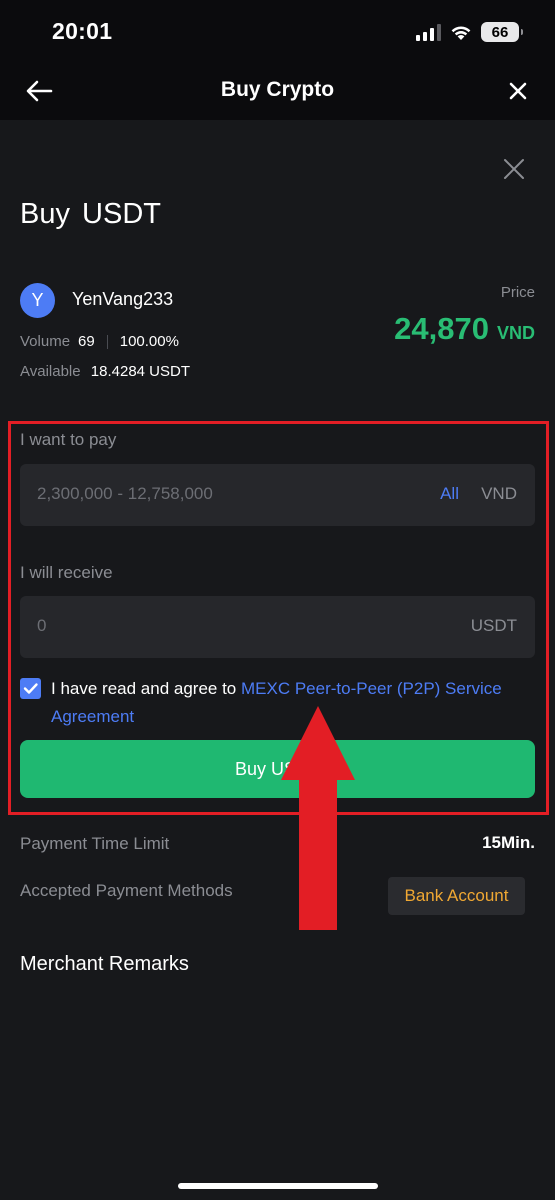 This screenshot has width=555, height=1200. I want to click on red-arrow-annotation, so click(318, 818).